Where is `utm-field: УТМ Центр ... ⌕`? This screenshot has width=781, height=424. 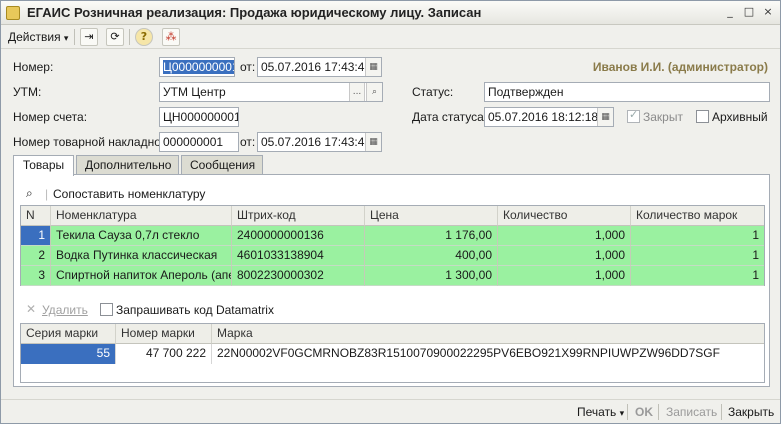
utm-field: УТМ Центр ... ⌕ is located at coordinates (271, 92).